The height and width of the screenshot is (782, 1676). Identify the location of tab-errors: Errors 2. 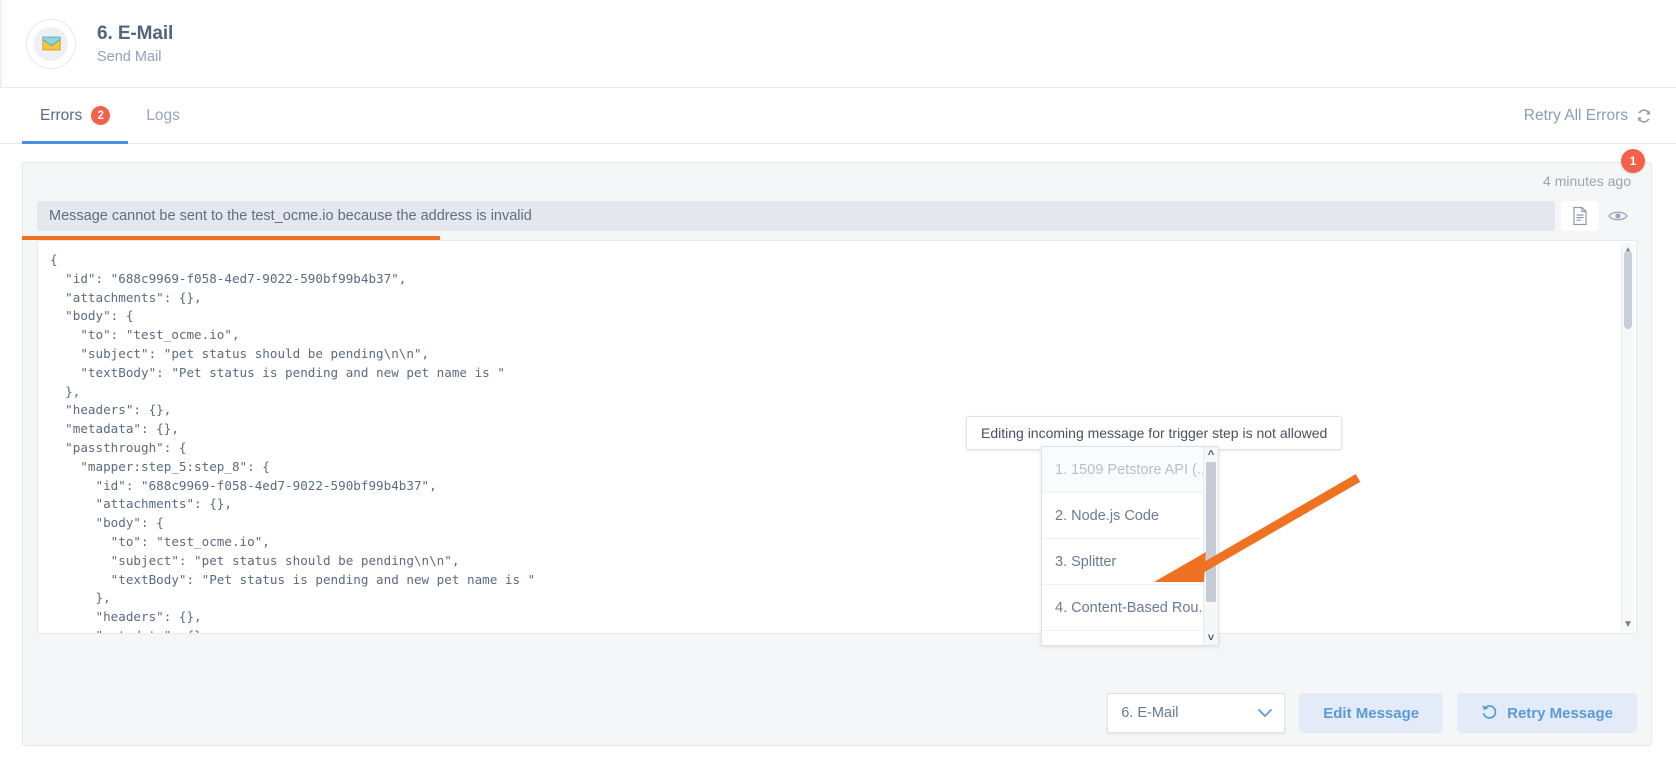
(75, 116).